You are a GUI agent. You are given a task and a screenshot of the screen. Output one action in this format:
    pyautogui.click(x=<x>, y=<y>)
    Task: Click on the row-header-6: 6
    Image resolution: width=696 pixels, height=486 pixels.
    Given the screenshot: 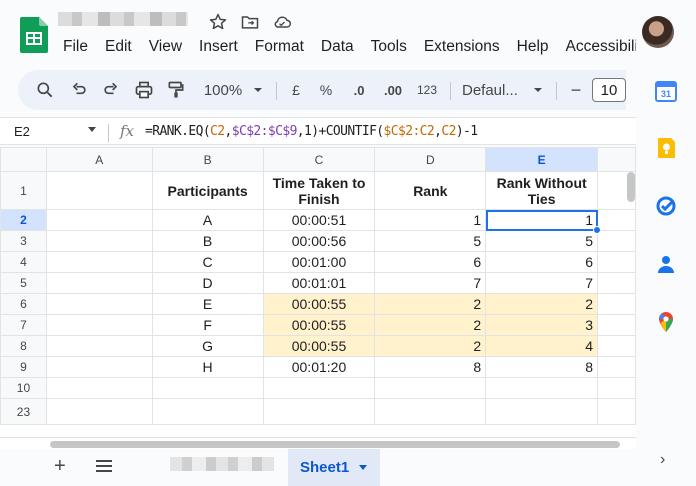 What is the action you would take?
    pyautogui.click(x=23, y=304)
    